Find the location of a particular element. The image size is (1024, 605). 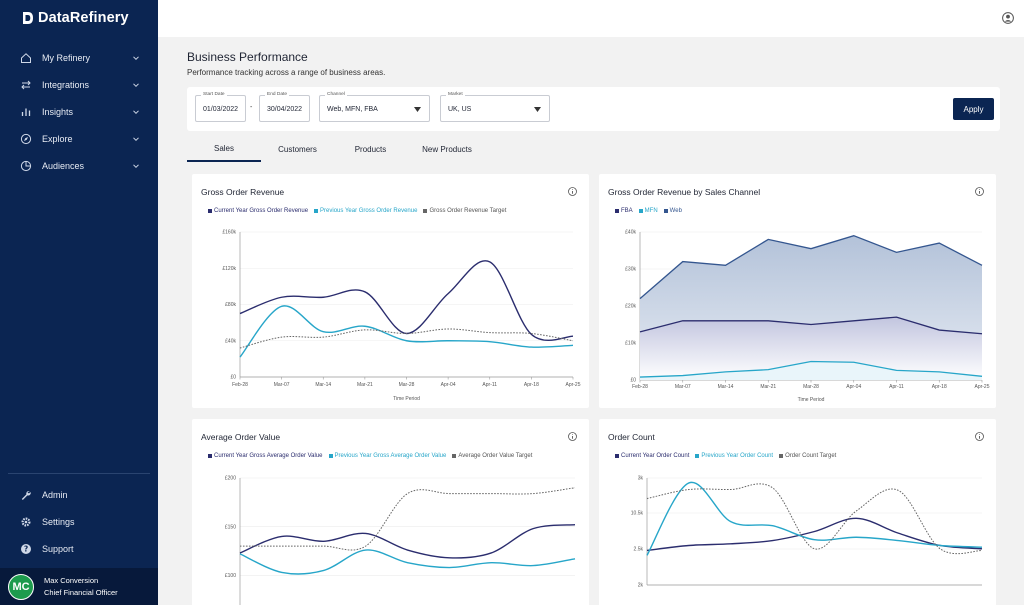

caret-down-icon is located at coordinates (537, 109).